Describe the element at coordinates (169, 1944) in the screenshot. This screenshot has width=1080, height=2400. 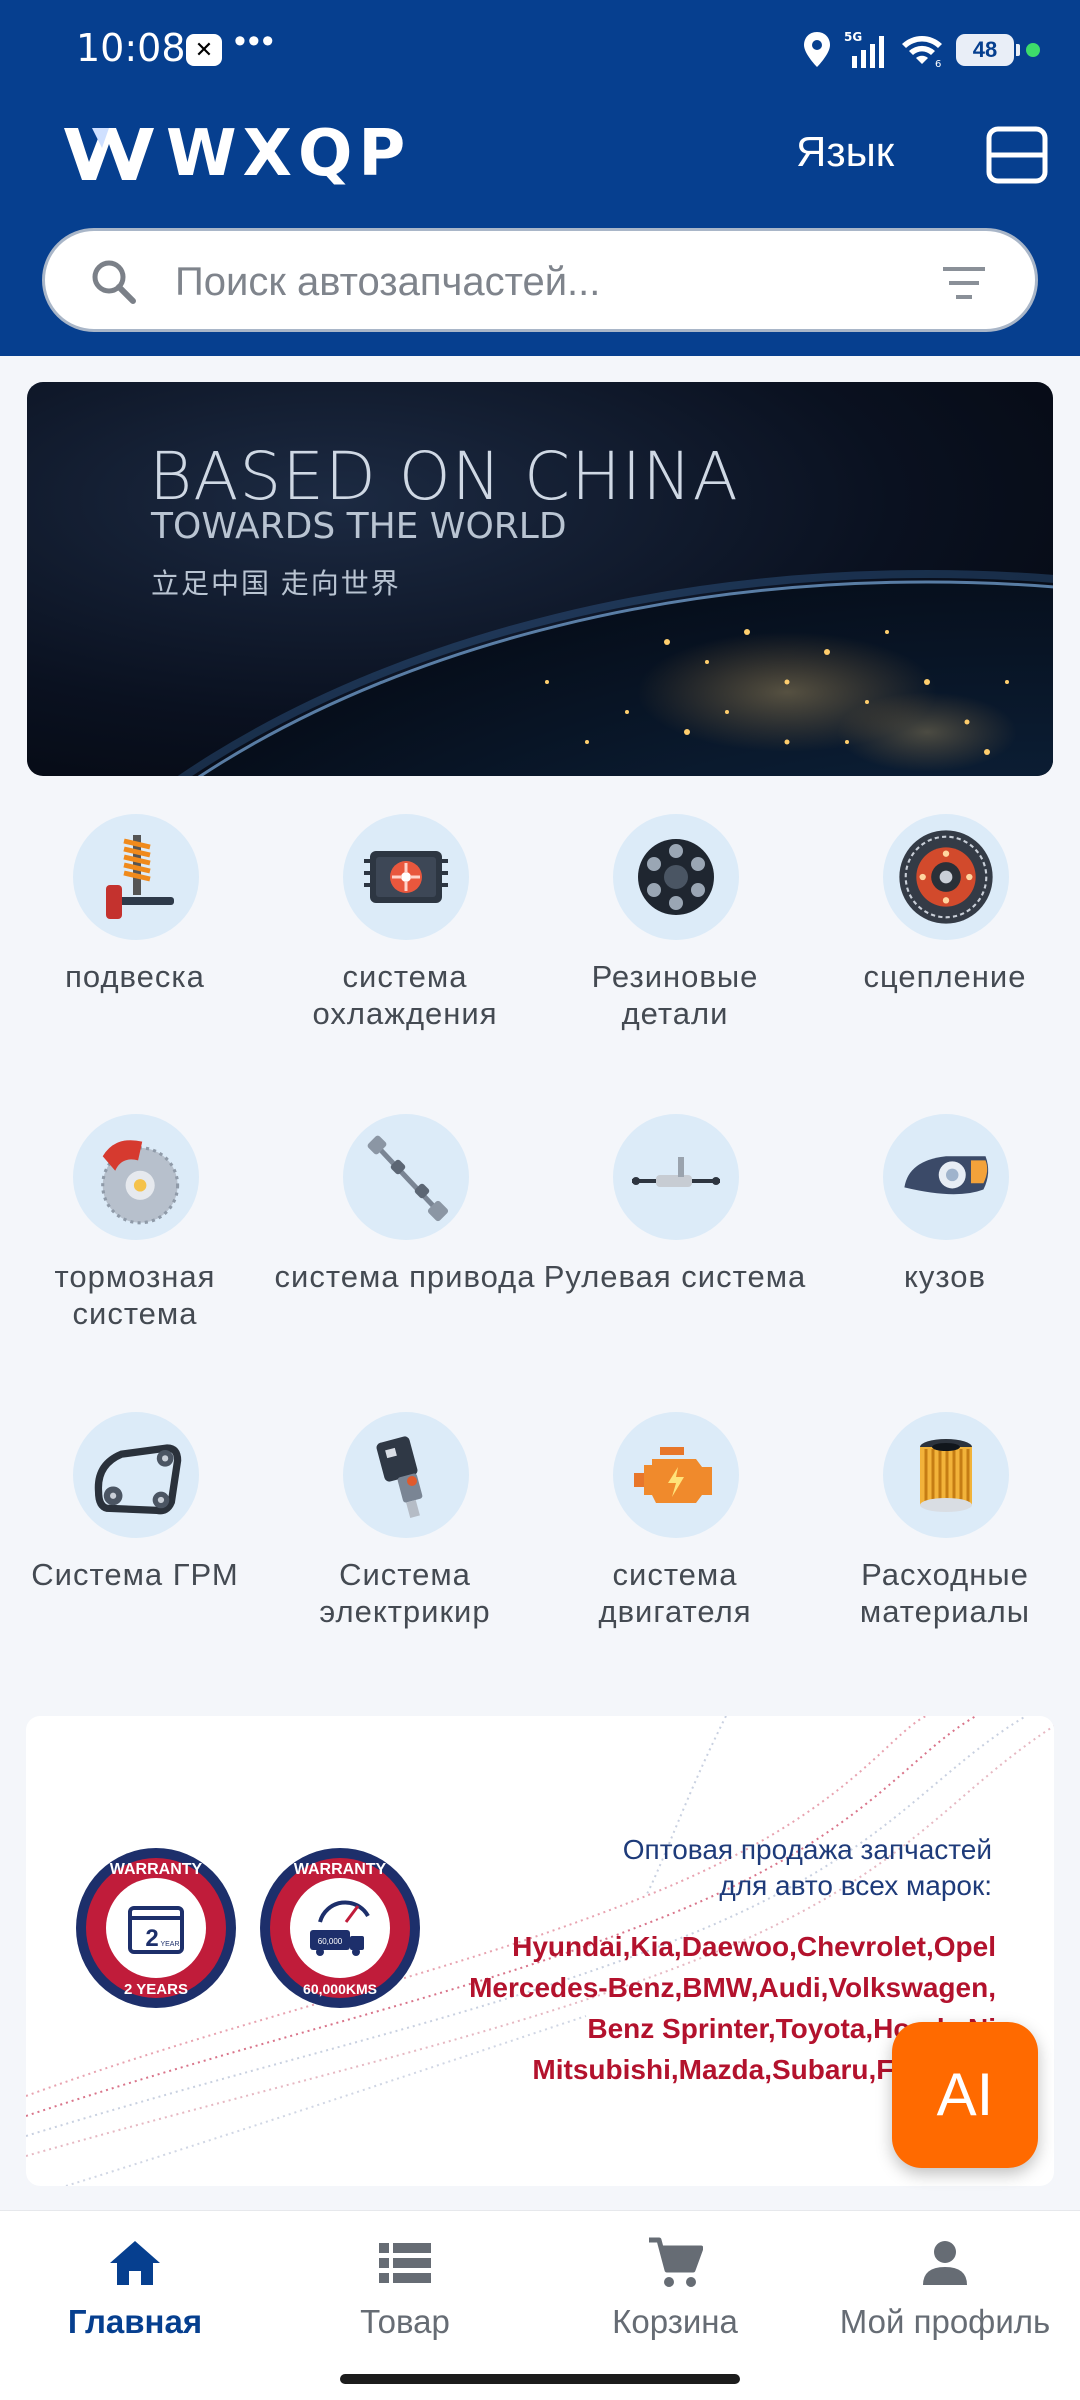
I see `badge1-unit: YEAR` at that location.